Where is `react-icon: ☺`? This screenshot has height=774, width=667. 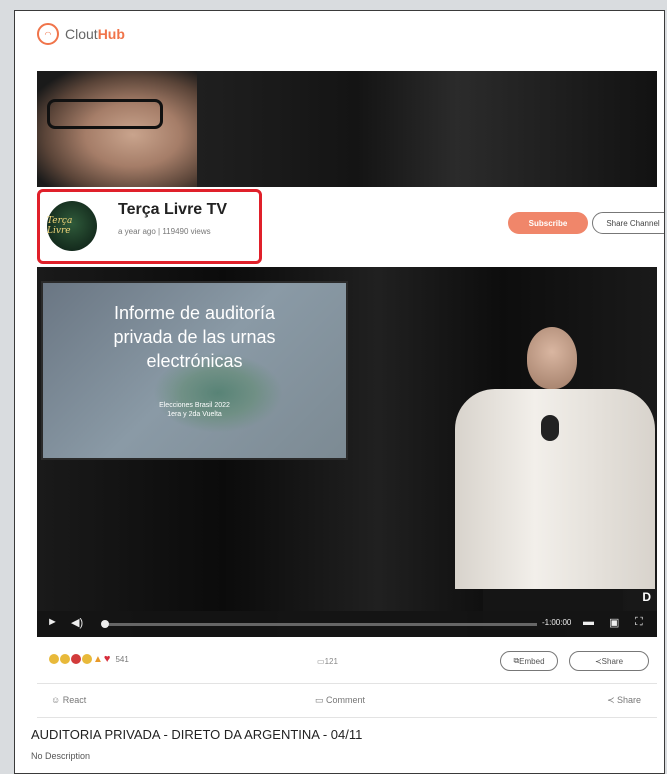 react-icon: ☺ is located at coordinates (57, 700).